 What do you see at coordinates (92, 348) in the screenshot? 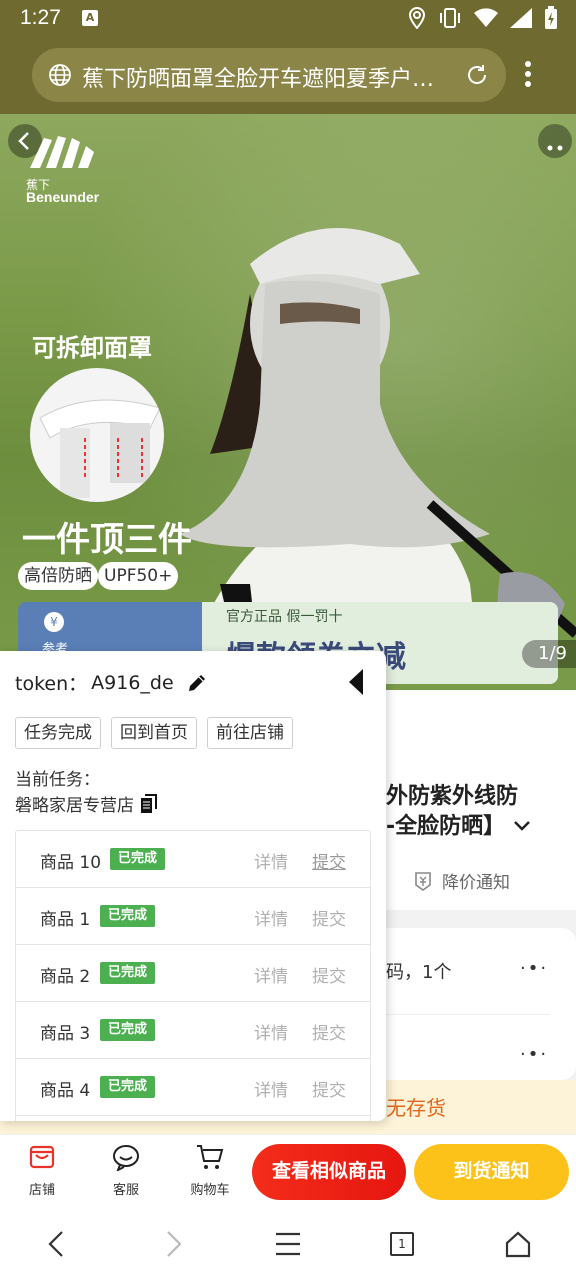
I see `detachable-mask-label: 可拆卸面罩` at bounding box center [92, 348].